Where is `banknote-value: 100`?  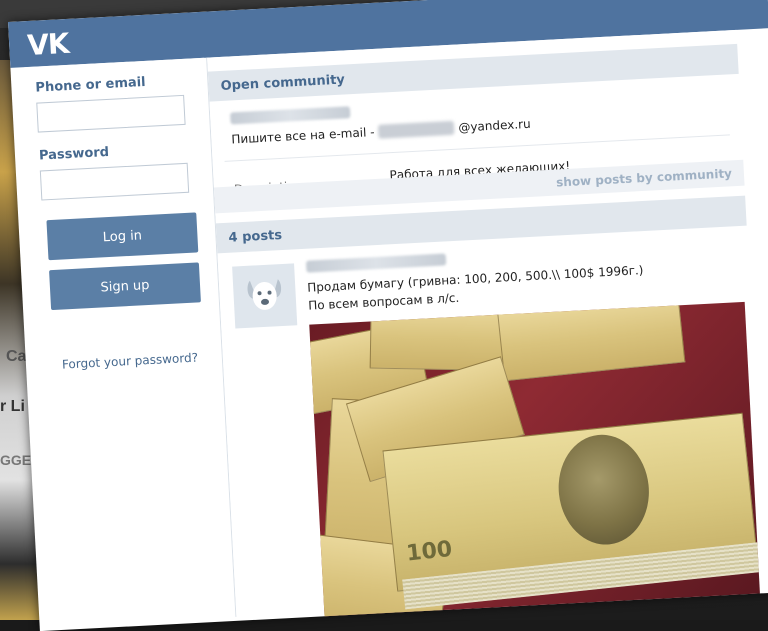 banknote-value: 100 is located at coordinates (429, 551).